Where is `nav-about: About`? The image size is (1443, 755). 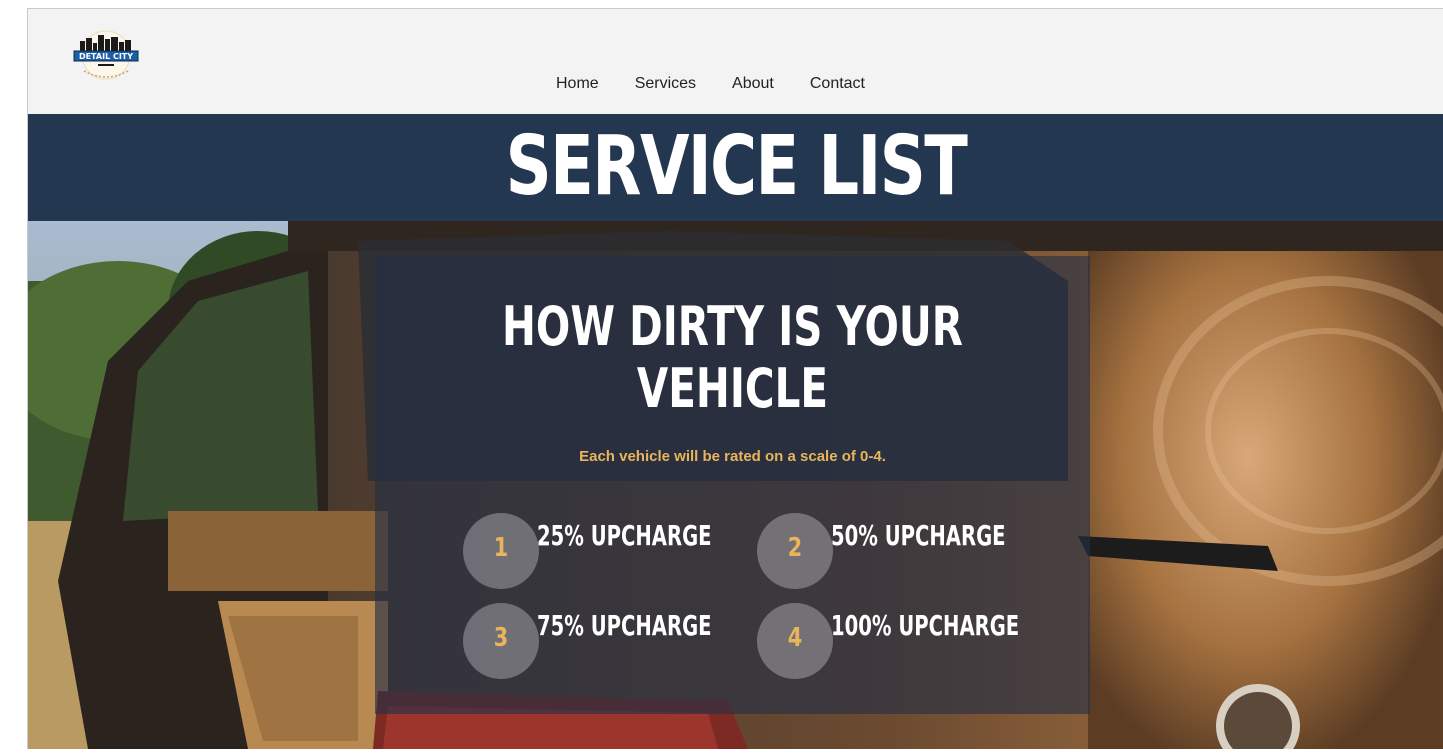 nav-about: About is located at coordinates (753, 84).